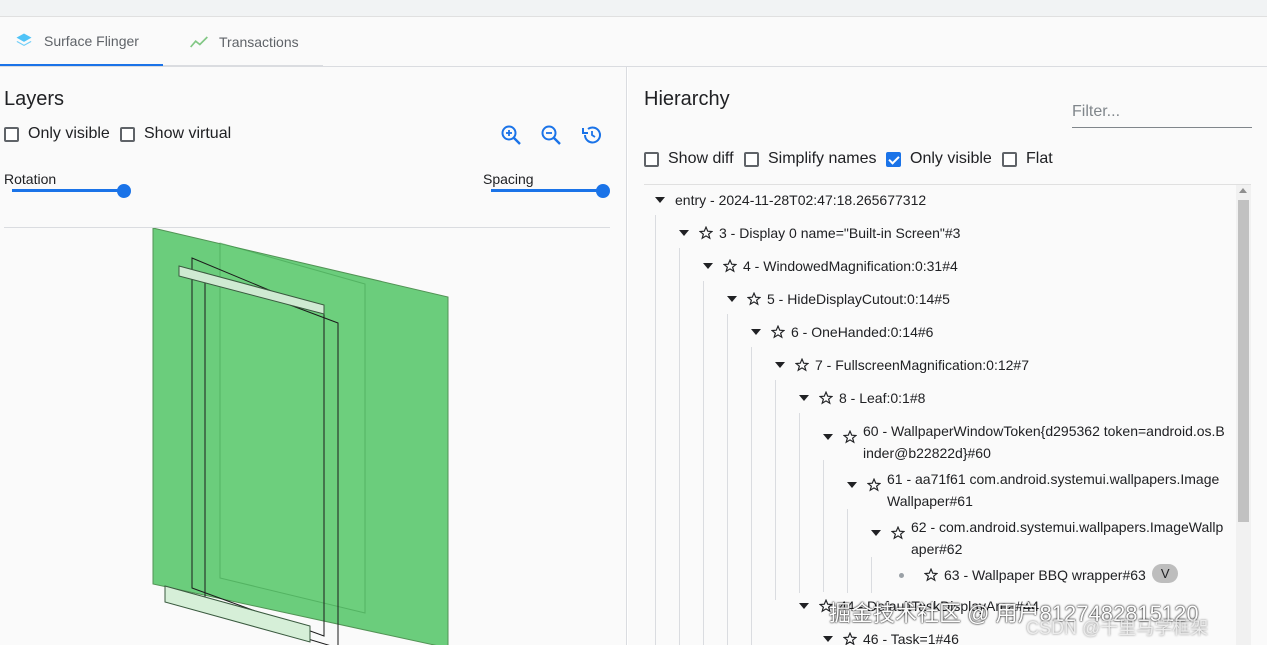 This screenshot has width=1267, height=645. I want to click on top-bar, so click(633, 8).